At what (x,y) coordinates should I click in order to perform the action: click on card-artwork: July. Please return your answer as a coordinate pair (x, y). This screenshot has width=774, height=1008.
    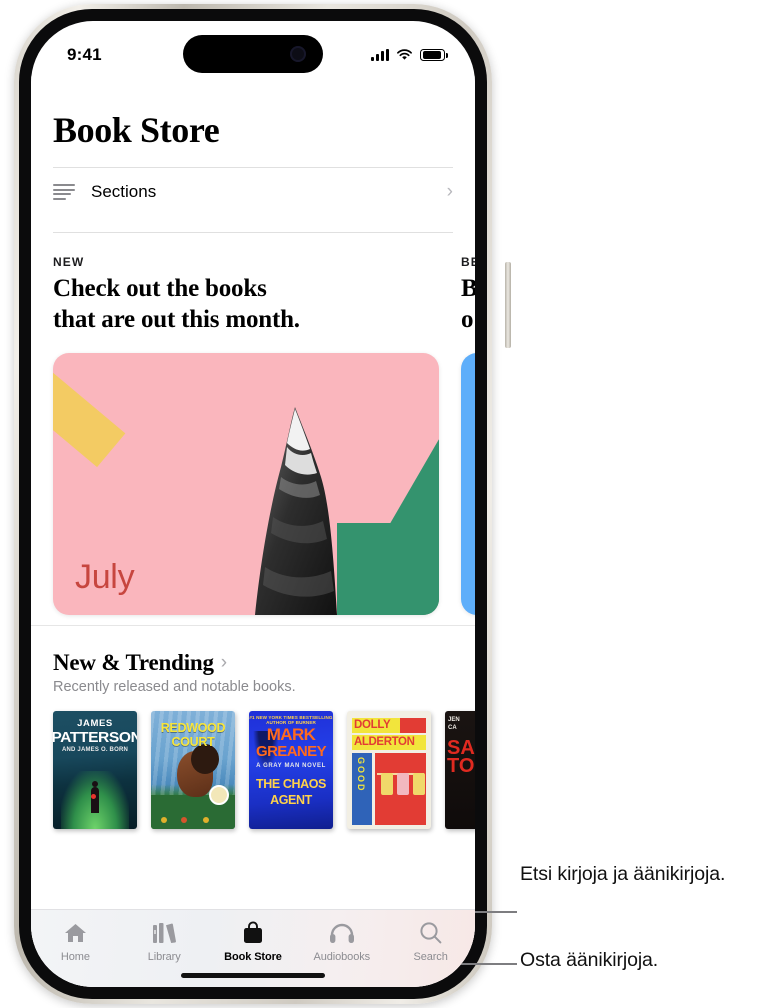
    Looking at the image, I should click on (246, 484).